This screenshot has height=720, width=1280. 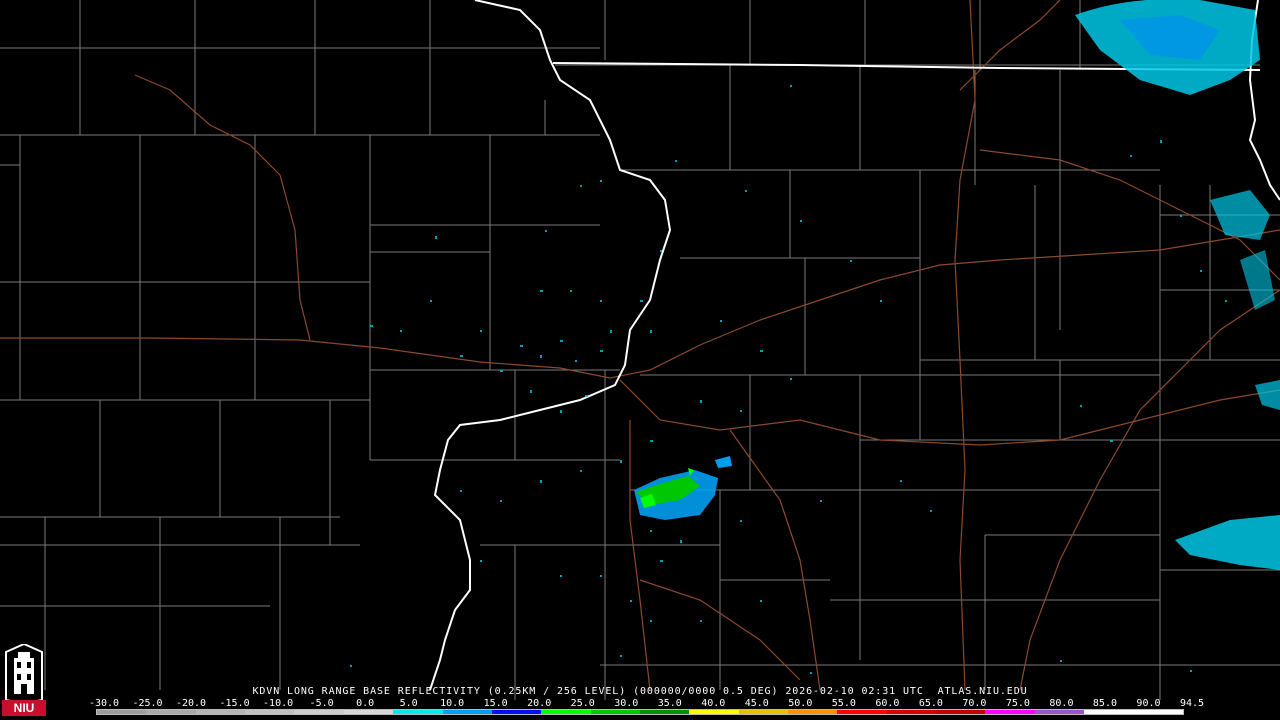 I want to click on scale-tick-label: 0.0, so click(x=365, y=703).